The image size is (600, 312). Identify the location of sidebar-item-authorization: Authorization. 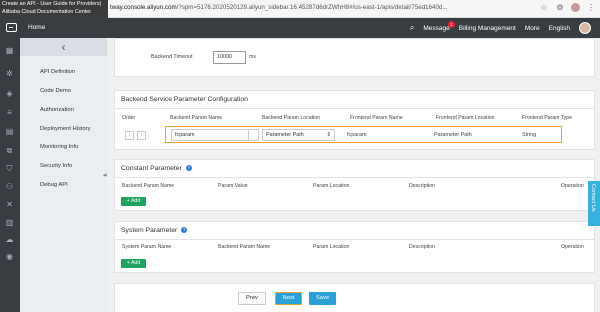
(57, 110).